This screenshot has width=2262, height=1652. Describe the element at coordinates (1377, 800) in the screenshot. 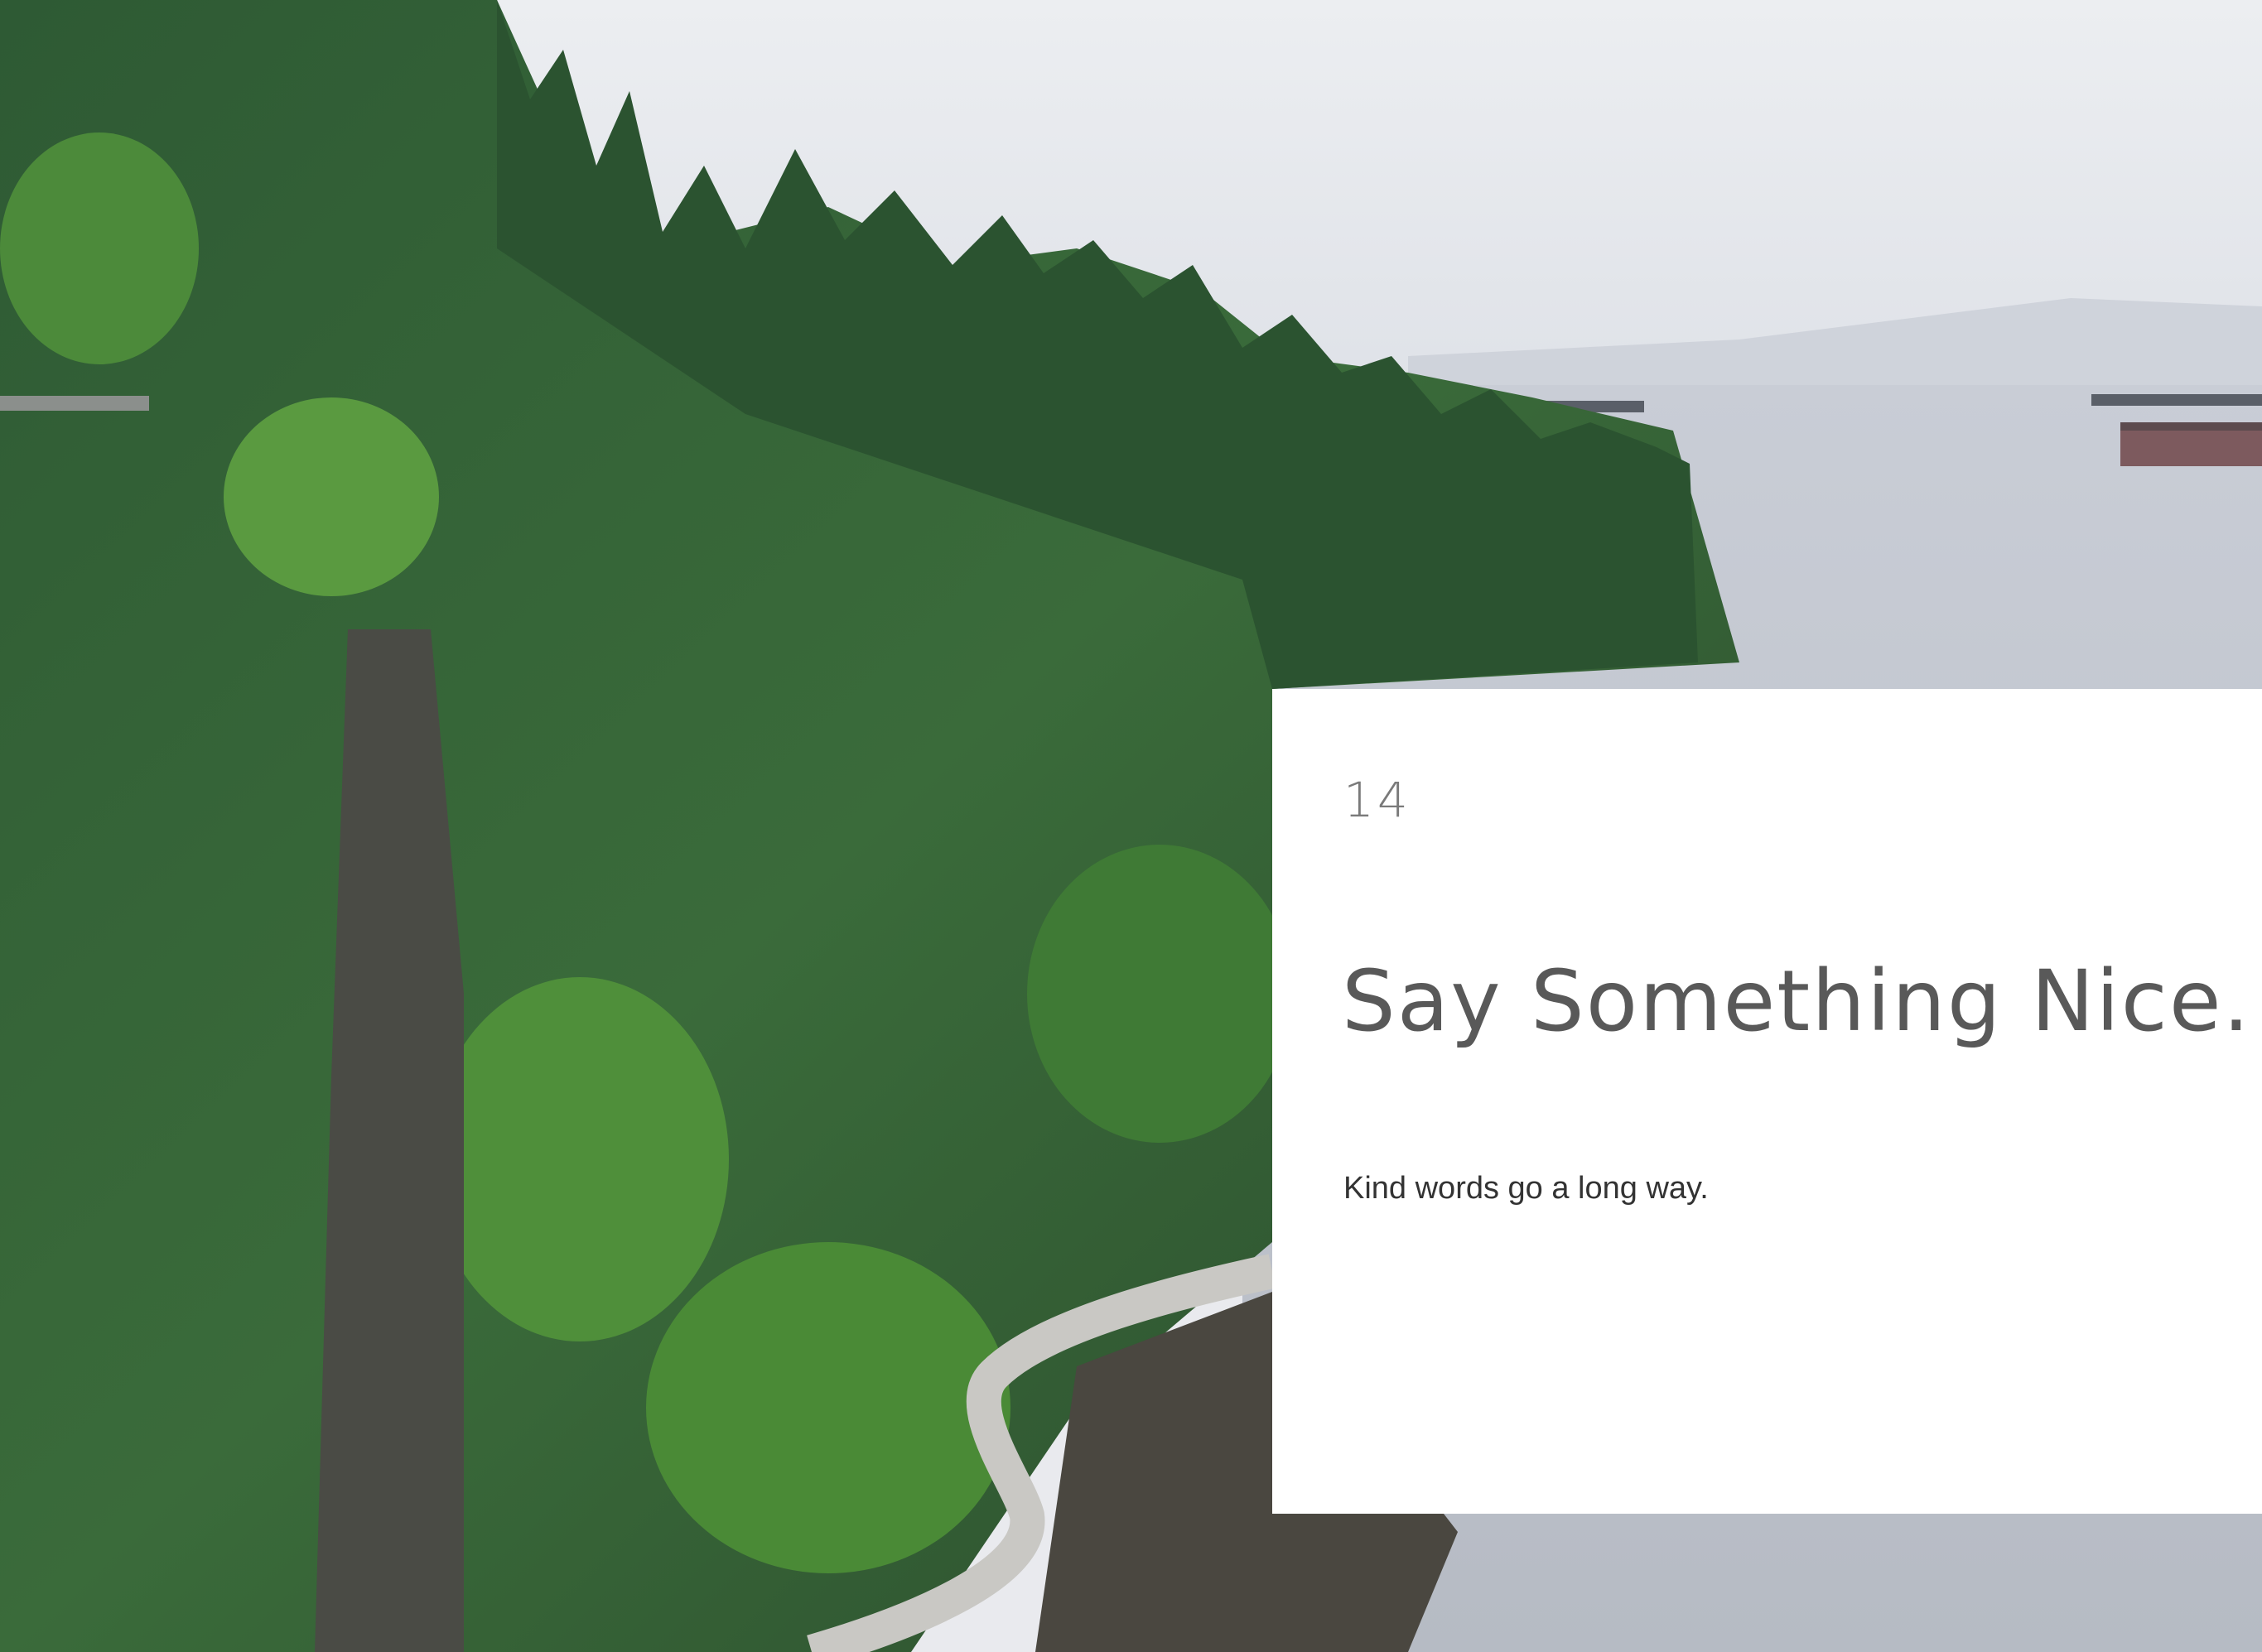

I see `page-number: 14` at that location.